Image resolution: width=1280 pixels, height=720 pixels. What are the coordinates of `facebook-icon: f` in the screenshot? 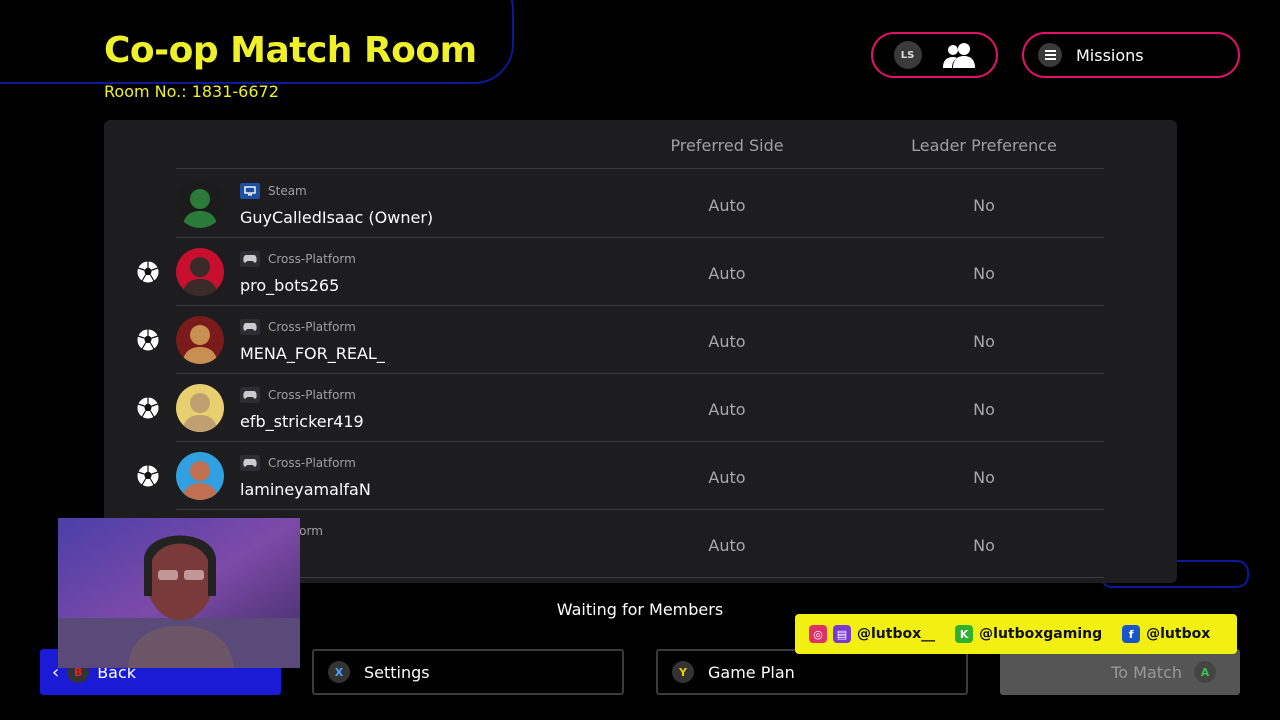 It's located at (1131, 634).